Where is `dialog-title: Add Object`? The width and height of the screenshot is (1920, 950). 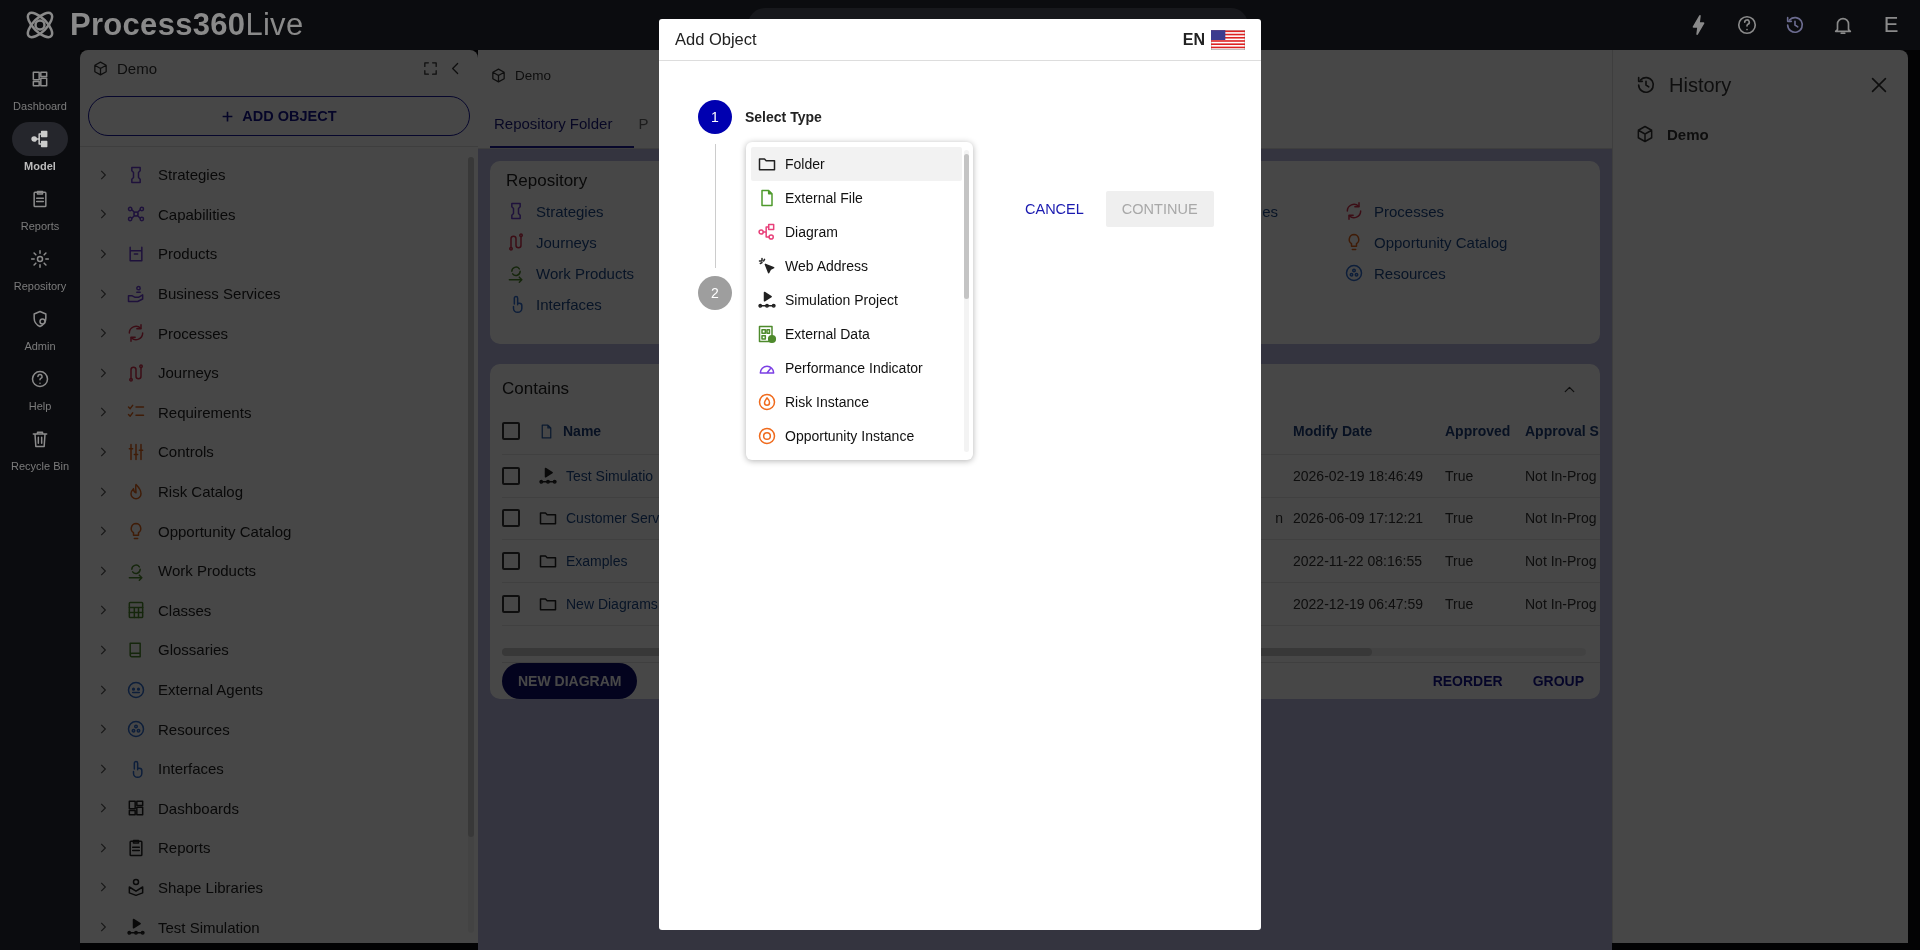
dialog-title: Add Object is located at coordinates (716, 39).